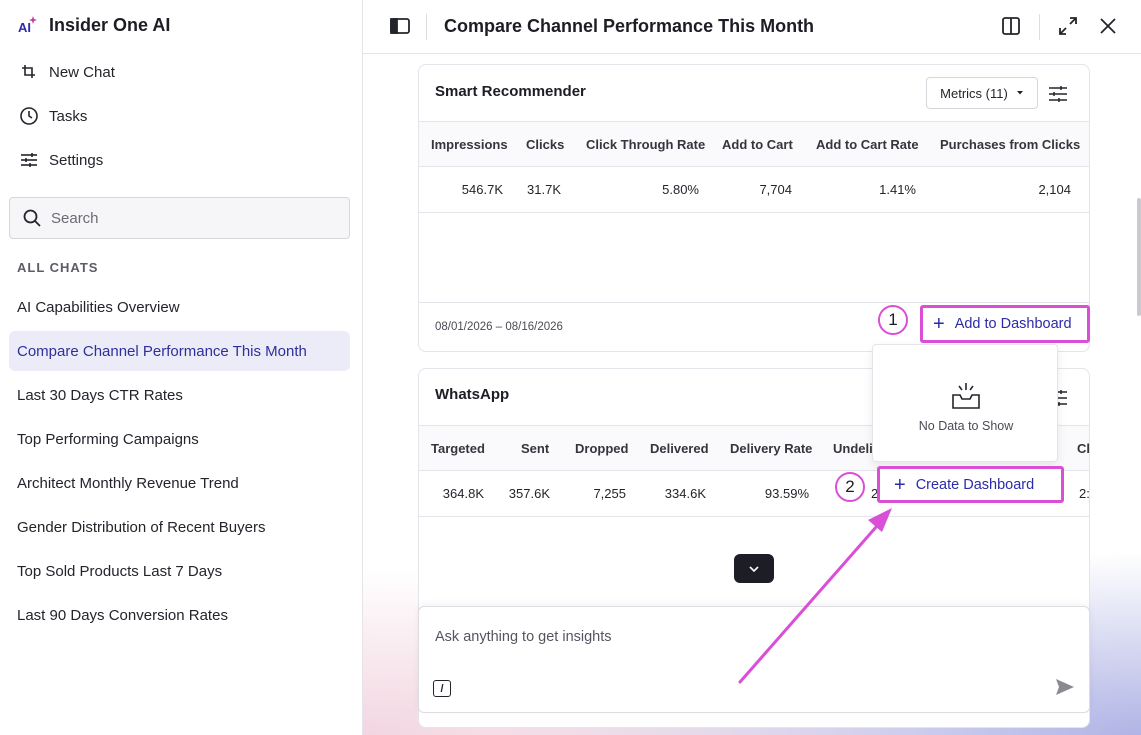 The width and height of the screenshot is (1141, 735). What do you see at coordinates (29, 116) in the screenshot?
I see `clock-icon` at bounding box center [29, 116].